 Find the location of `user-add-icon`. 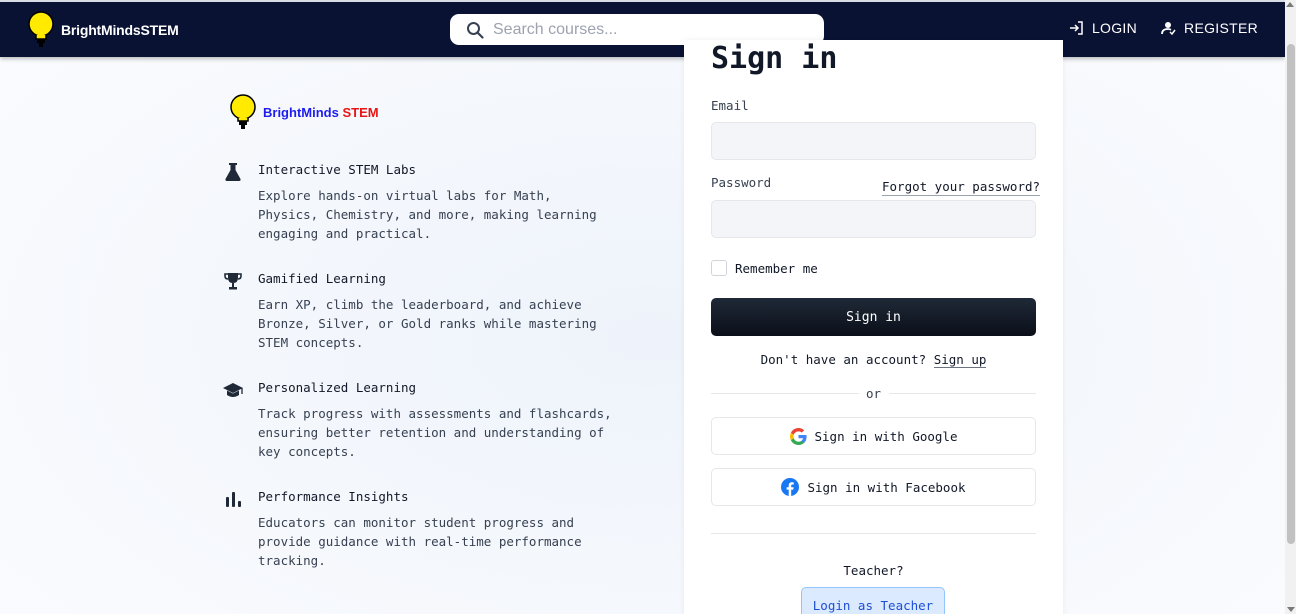

user-add-icon is located at coordinates (1168, 28).